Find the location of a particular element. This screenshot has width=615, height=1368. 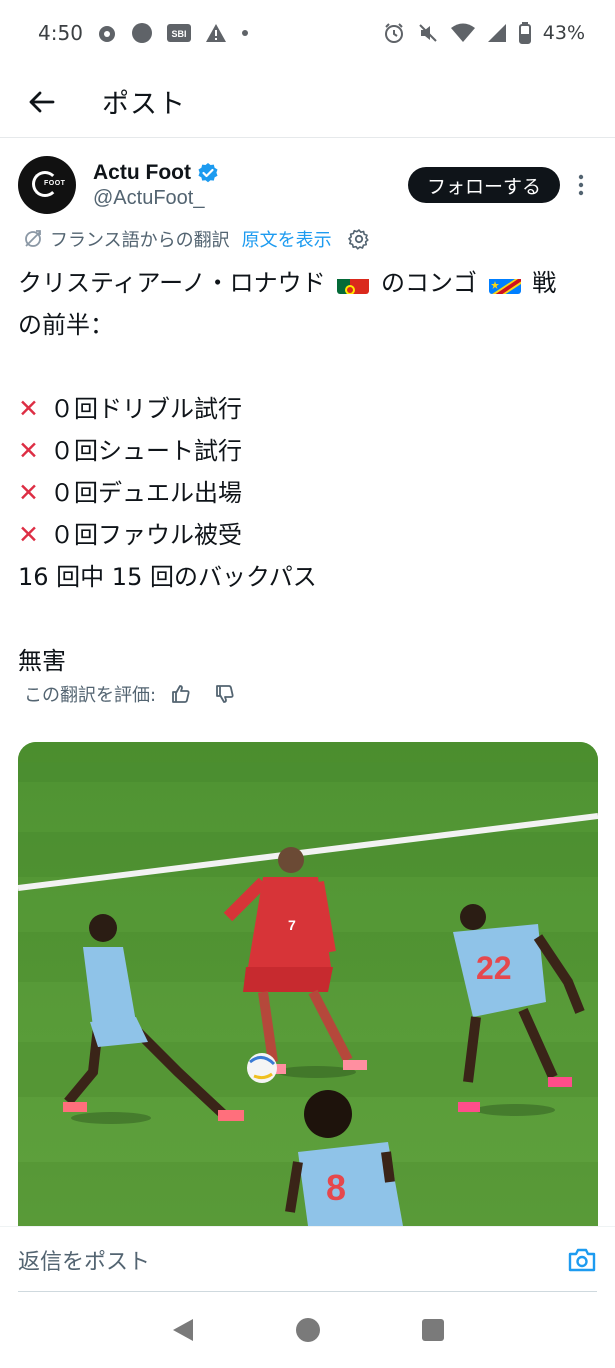

avatar: FOOT is located at coordinates (47, 185).